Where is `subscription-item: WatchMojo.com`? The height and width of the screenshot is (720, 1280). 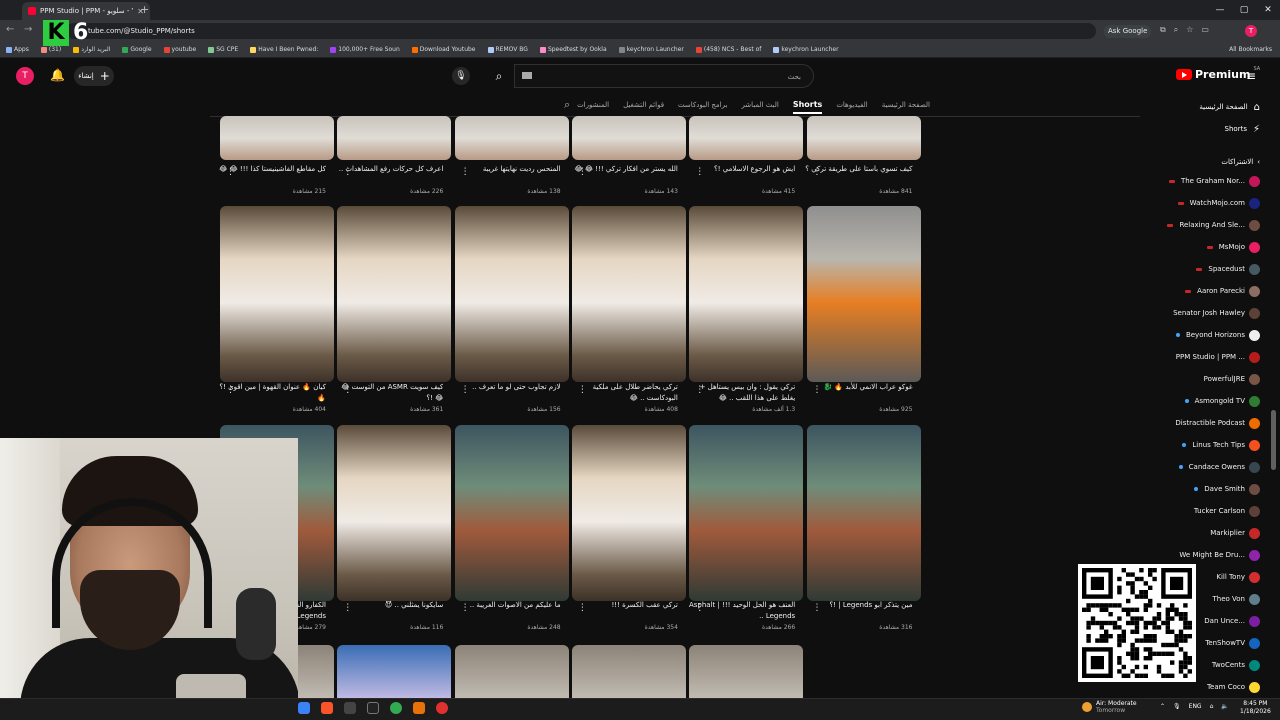
subscription-item: WatchMojo.com is located at coordinates (1209, 203).